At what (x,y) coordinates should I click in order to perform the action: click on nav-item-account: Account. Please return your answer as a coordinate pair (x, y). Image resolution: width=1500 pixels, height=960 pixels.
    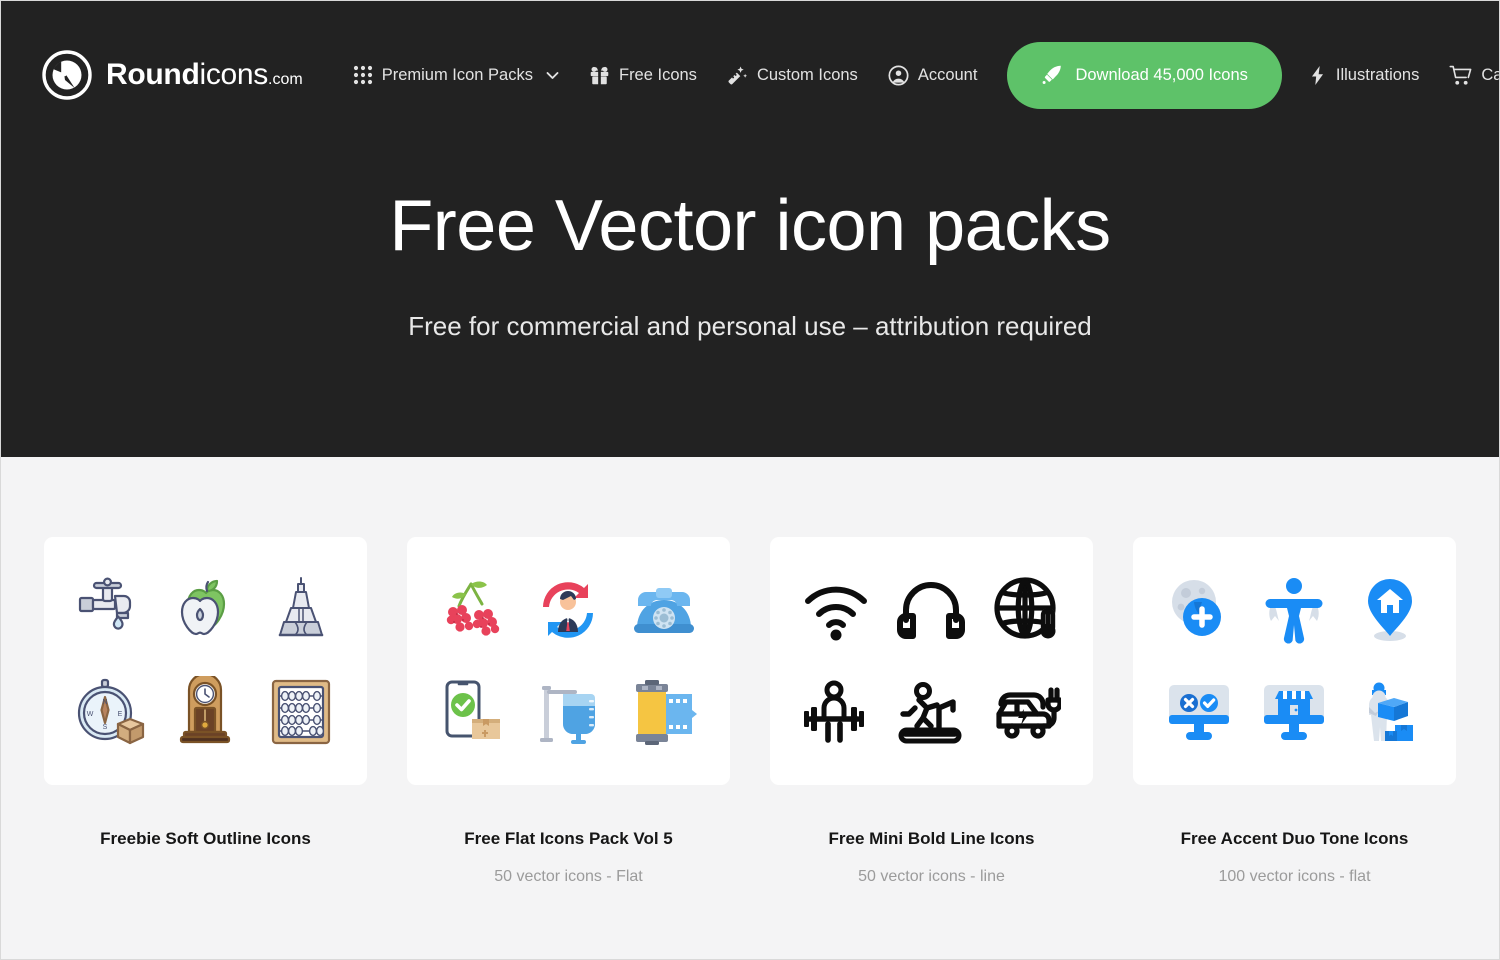
    Looking at the image, I should click on (933, 75).